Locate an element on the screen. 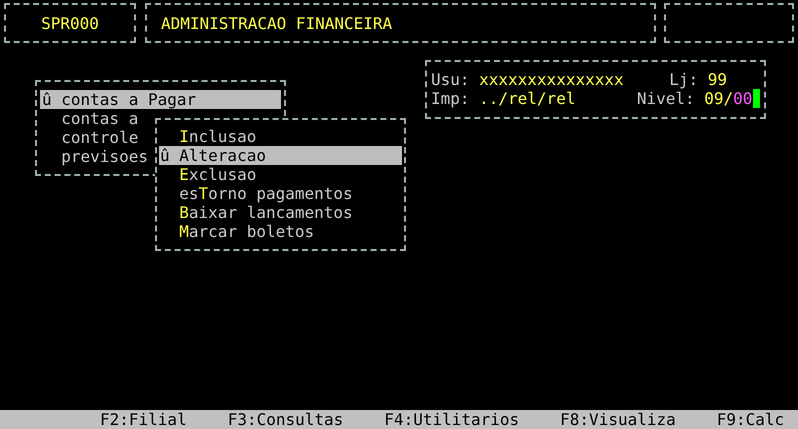 Image resolution: width=798 pixels, height=429 pixels. program-code: SPR000 is located at coordinates (70, 23).